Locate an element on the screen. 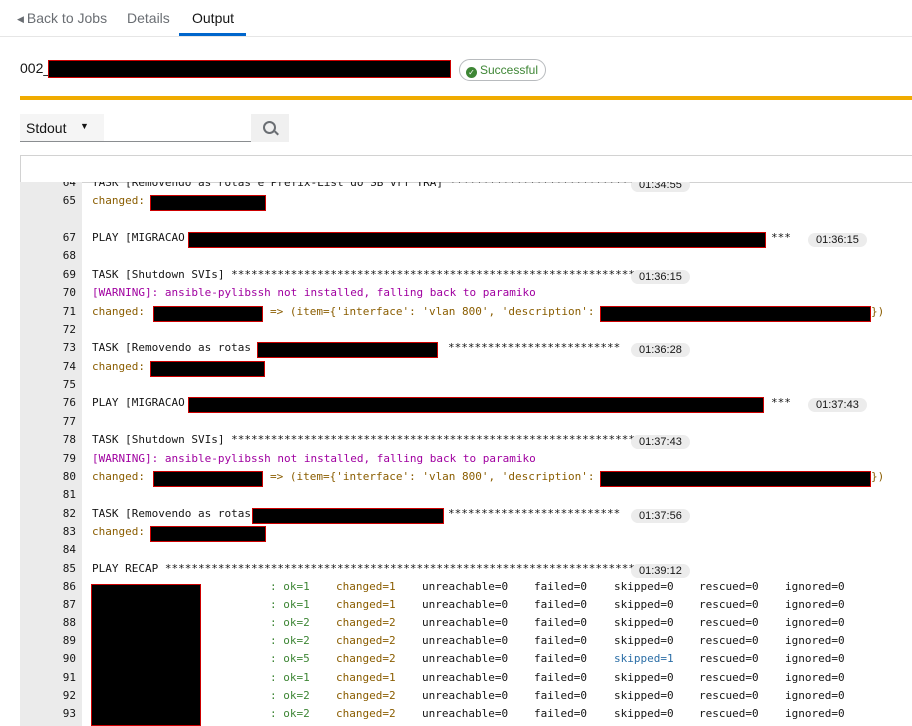  timestamp-badge: 01:37:56 is located at coordinates (660, 516).